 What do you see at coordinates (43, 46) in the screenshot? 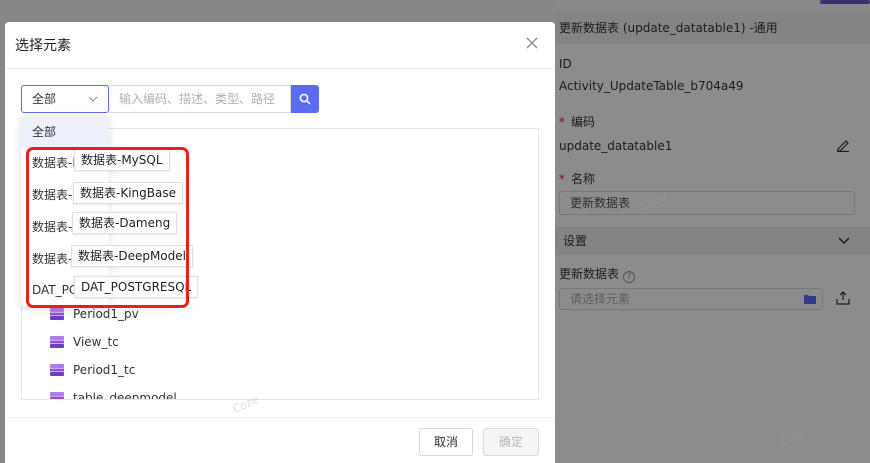
I see `dialog-title: 选择元素` at bounding box center [43, 46].